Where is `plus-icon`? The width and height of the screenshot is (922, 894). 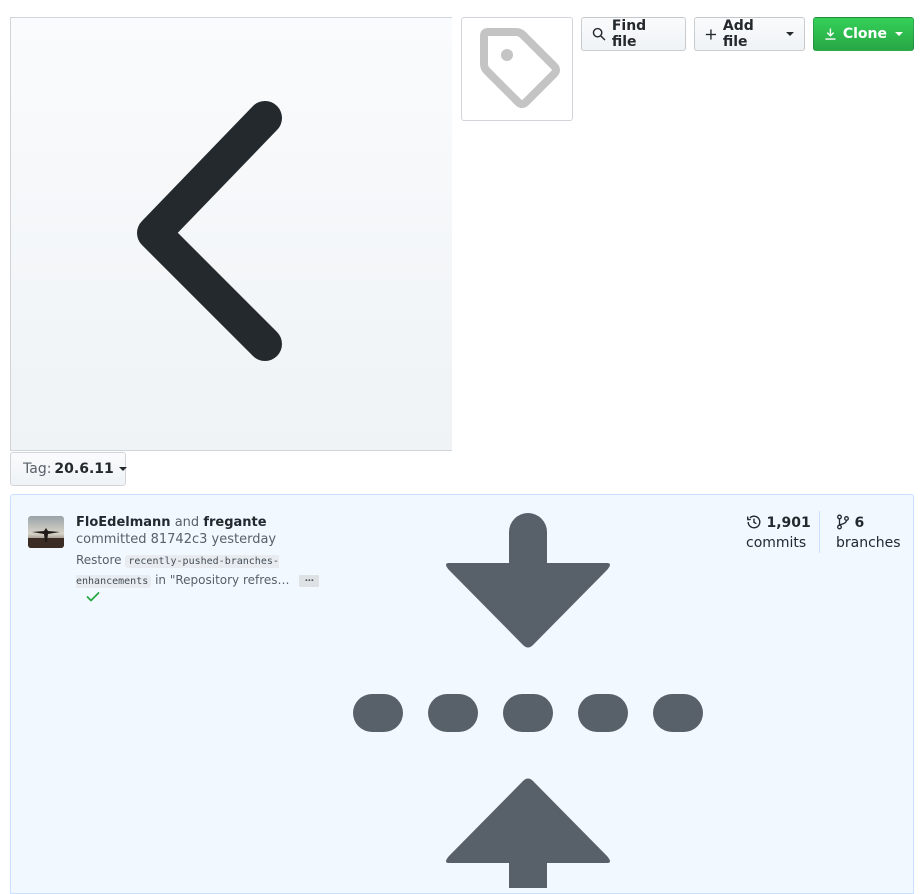 plus-icon is located at coordinates (711, 34).